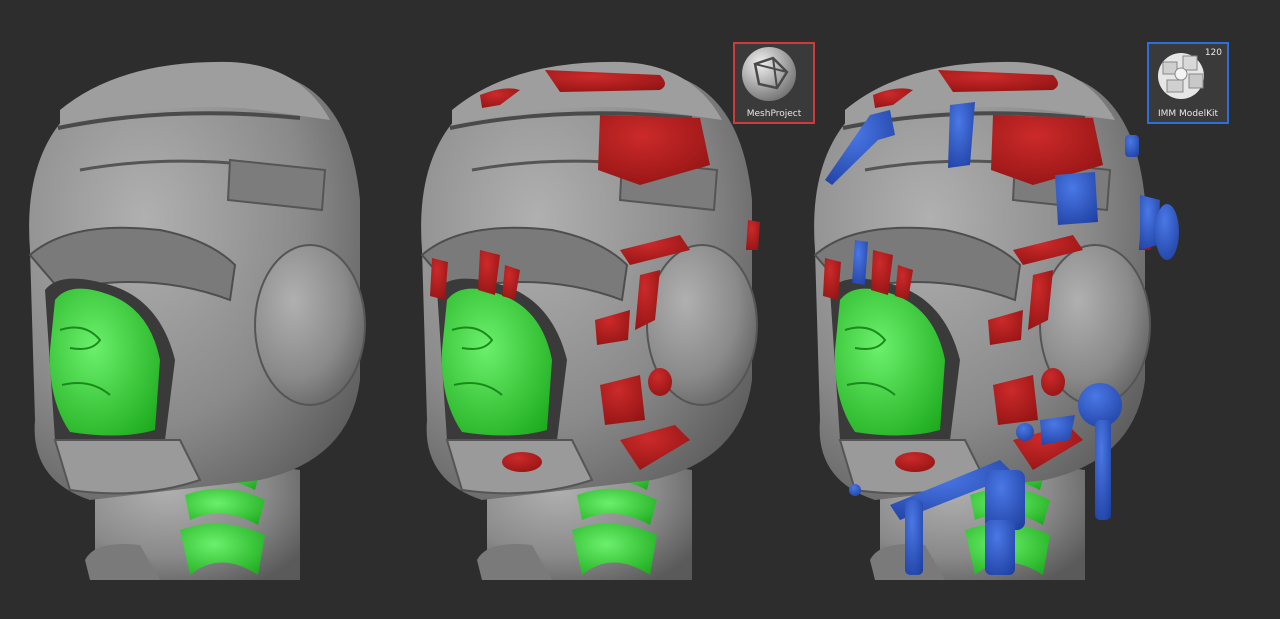  I want to click on sphere-mesh-icon, so click(769, 74).